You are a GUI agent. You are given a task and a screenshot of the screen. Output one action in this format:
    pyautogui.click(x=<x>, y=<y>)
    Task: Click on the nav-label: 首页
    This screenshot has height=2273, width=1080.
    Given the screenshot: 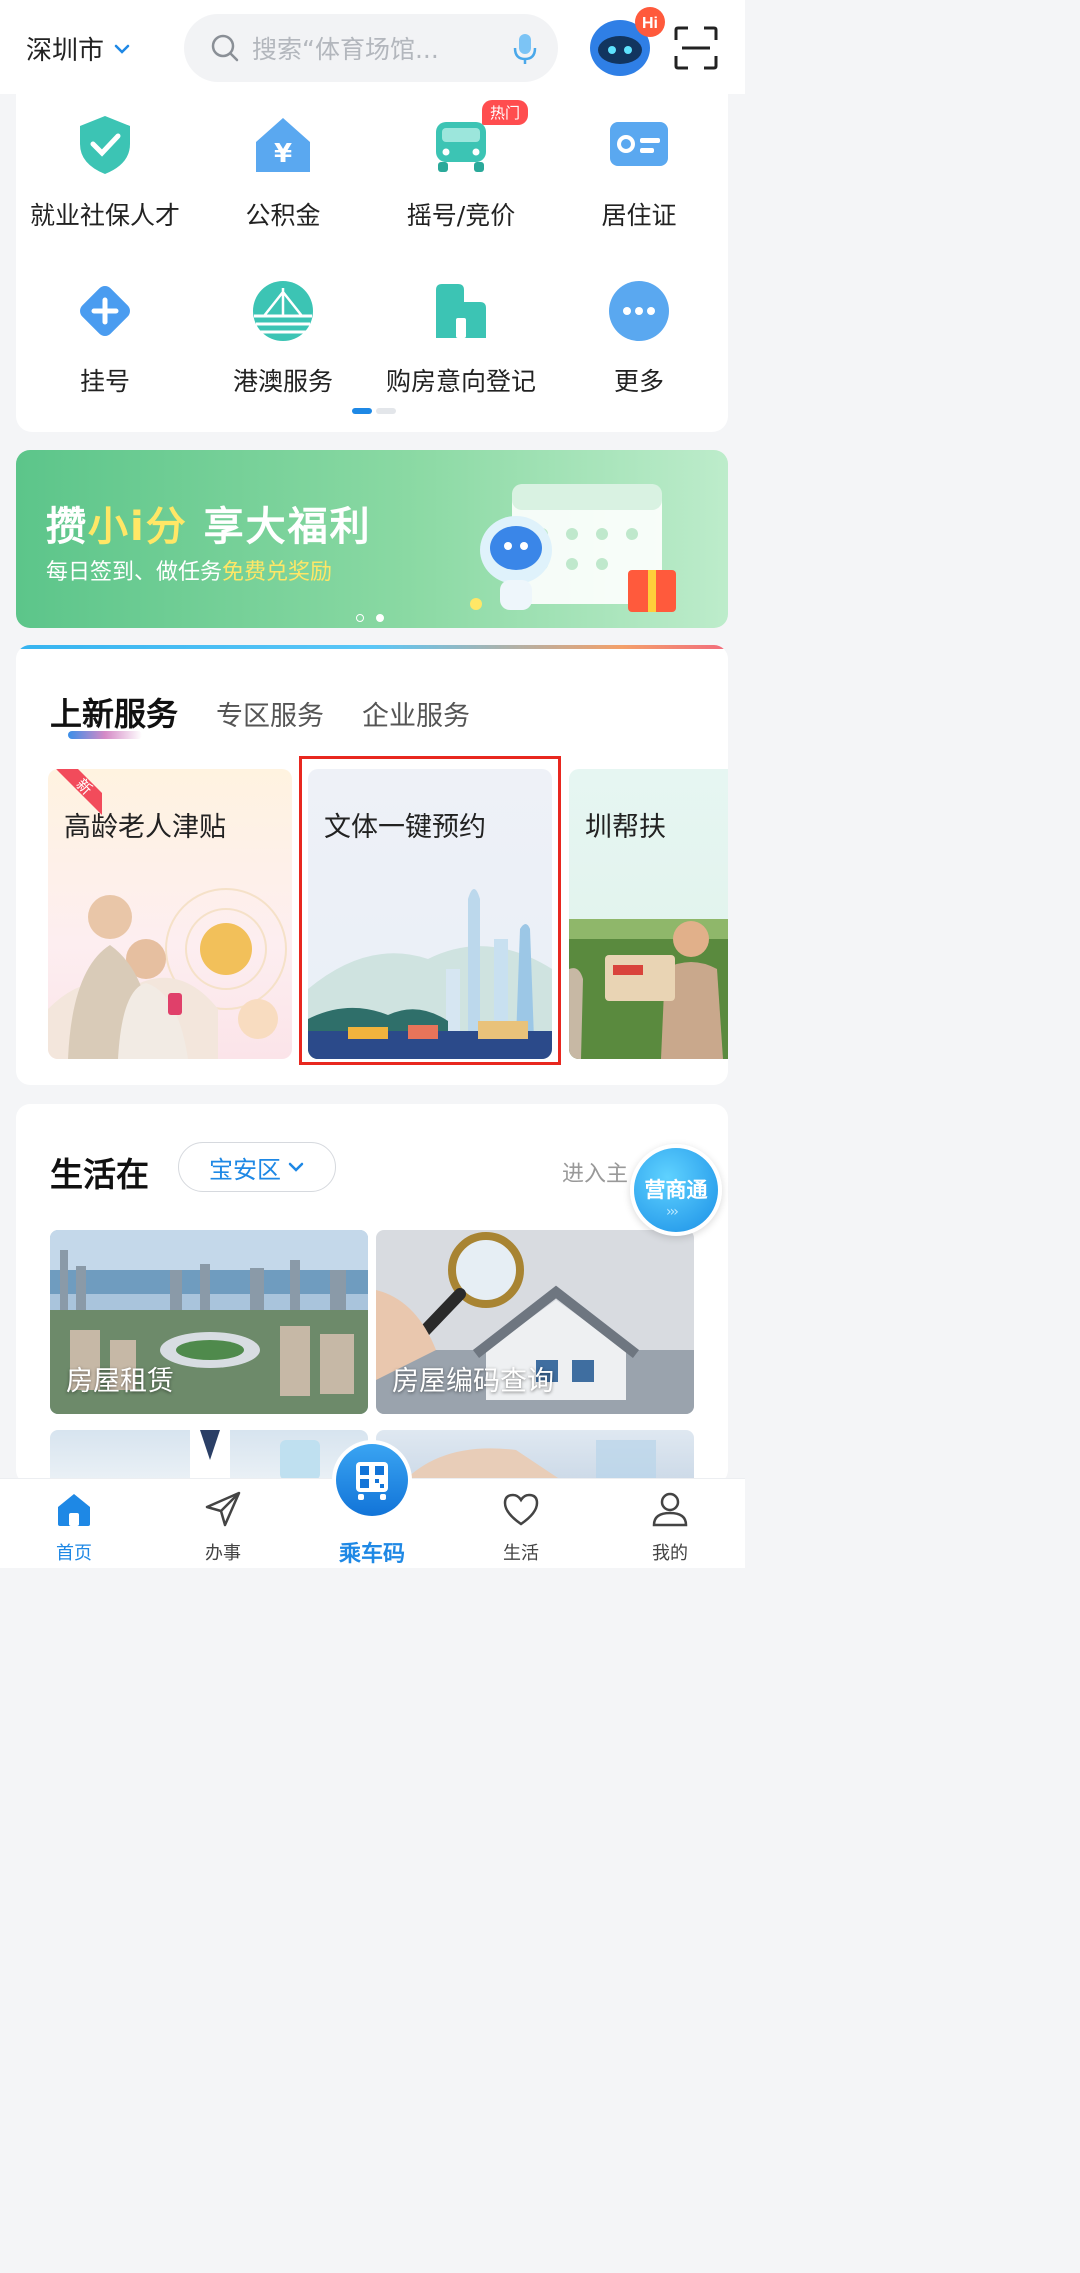 What is the action you would take?
    pyautogui.click(x=74, y=1553)
    